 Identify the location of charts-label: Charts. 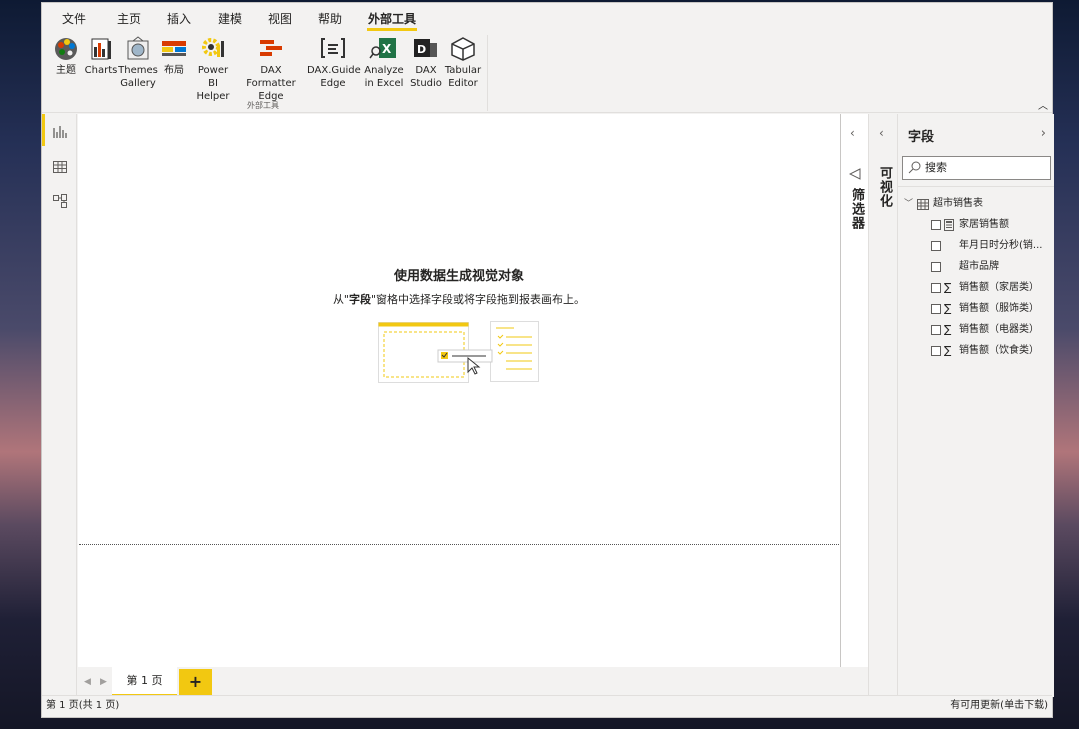
(101, 70).